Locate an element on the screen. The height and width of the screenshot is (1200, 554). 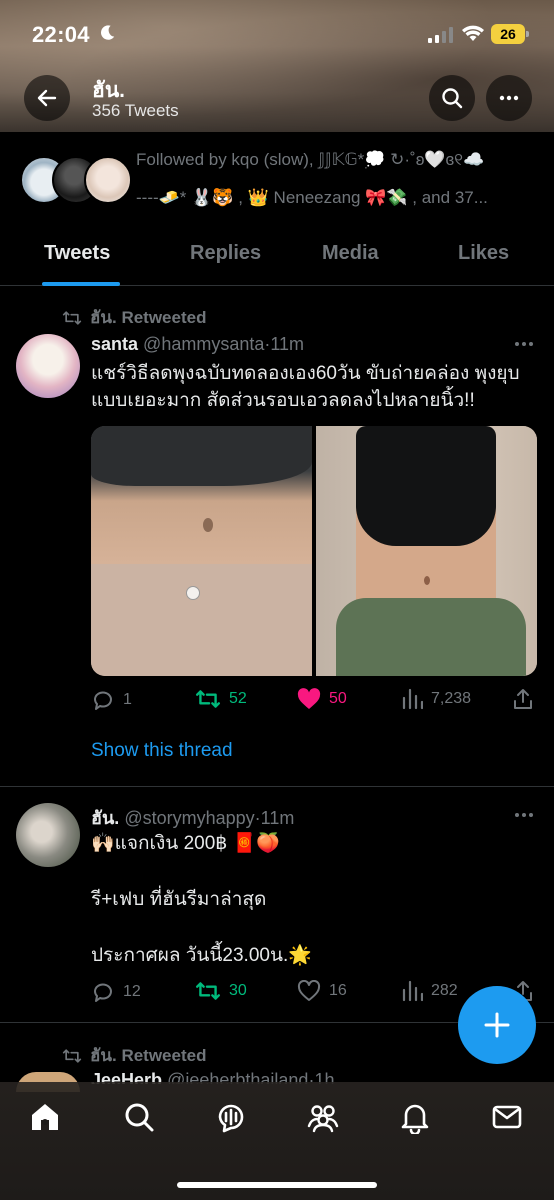
retweet-button: 52 is located at coordinates (221, 699).